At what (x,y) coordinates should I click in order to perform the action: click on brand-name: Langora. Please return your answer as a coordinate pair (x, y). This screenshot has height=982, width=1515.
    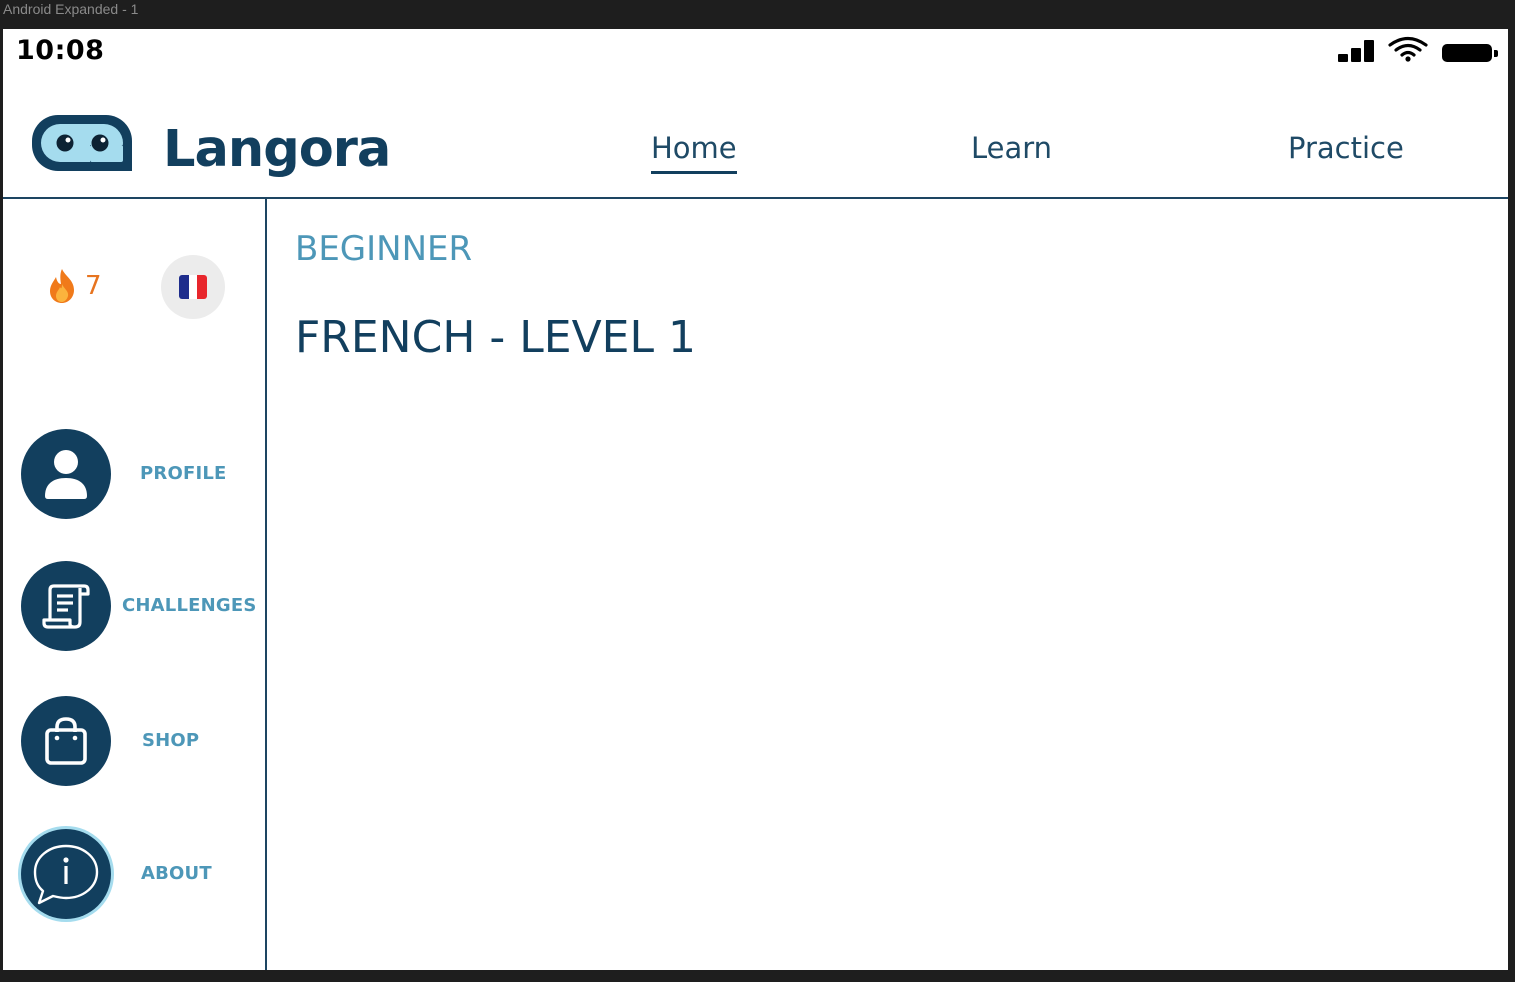
    Looking at the image, I should click on (277, 149).